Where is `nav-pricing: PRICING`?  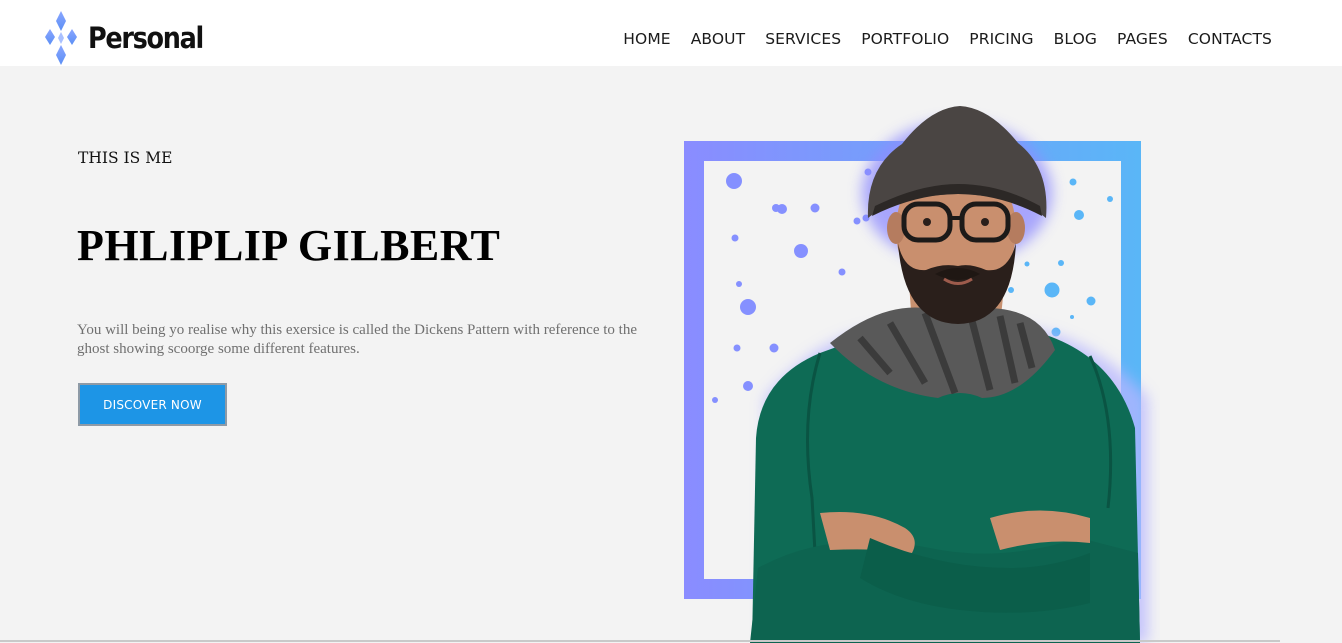
nav-pricing: PRICING is located at coordinates (1001, 39).